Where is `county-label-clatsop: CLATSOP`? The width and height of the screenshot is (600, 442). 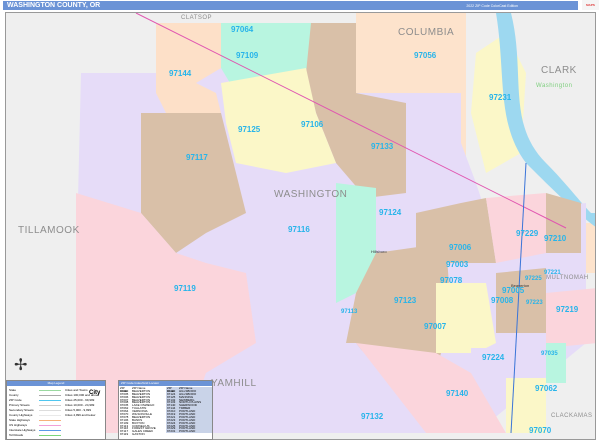 county-label-clatsop: CLATSOP is located at coordinates (197, 18).